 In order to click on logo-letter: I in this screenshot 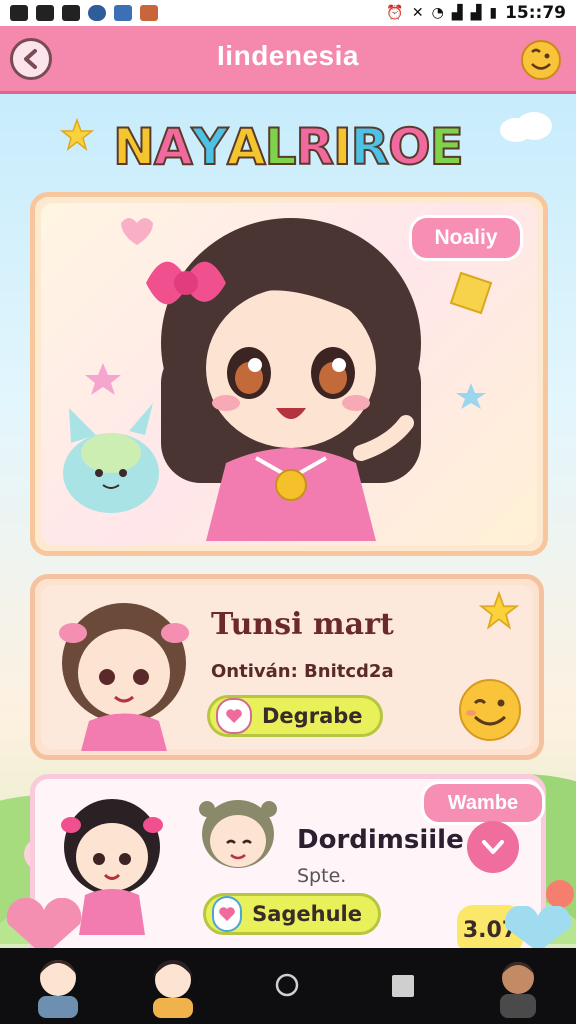, I will do `click(342, 147)`.